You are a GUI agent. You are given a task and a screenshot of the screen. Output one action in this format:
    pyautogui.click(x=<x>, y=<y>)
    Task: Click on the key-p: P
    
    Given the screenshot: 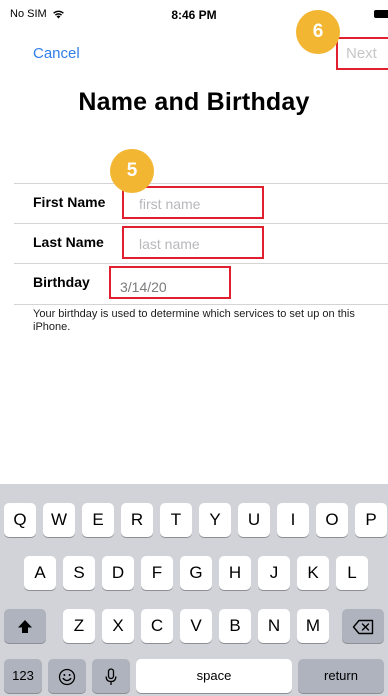 What is the action you would take?
    pyautogui.click(x=371, y=520)
    